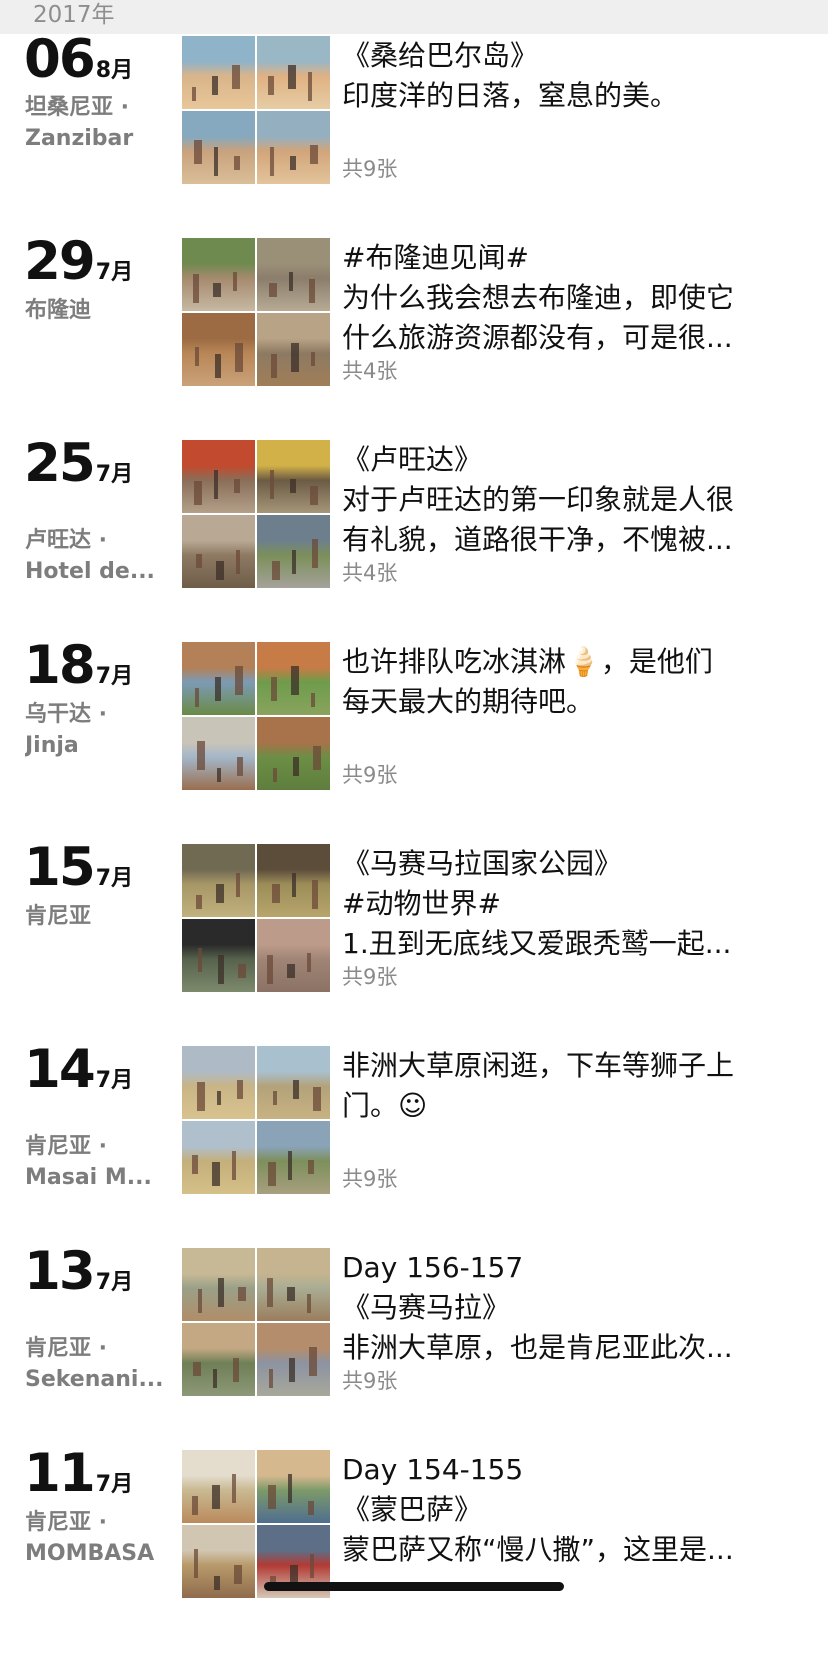  What do you see at coordinates (414, 1146) in the screenshot?
I see `feed-entry: 147月 肯尼亚 · Masai M... 非洲大草原闲逛，下车等狮子上 门。☺ 共9张` at bounding box center [414, 1146].